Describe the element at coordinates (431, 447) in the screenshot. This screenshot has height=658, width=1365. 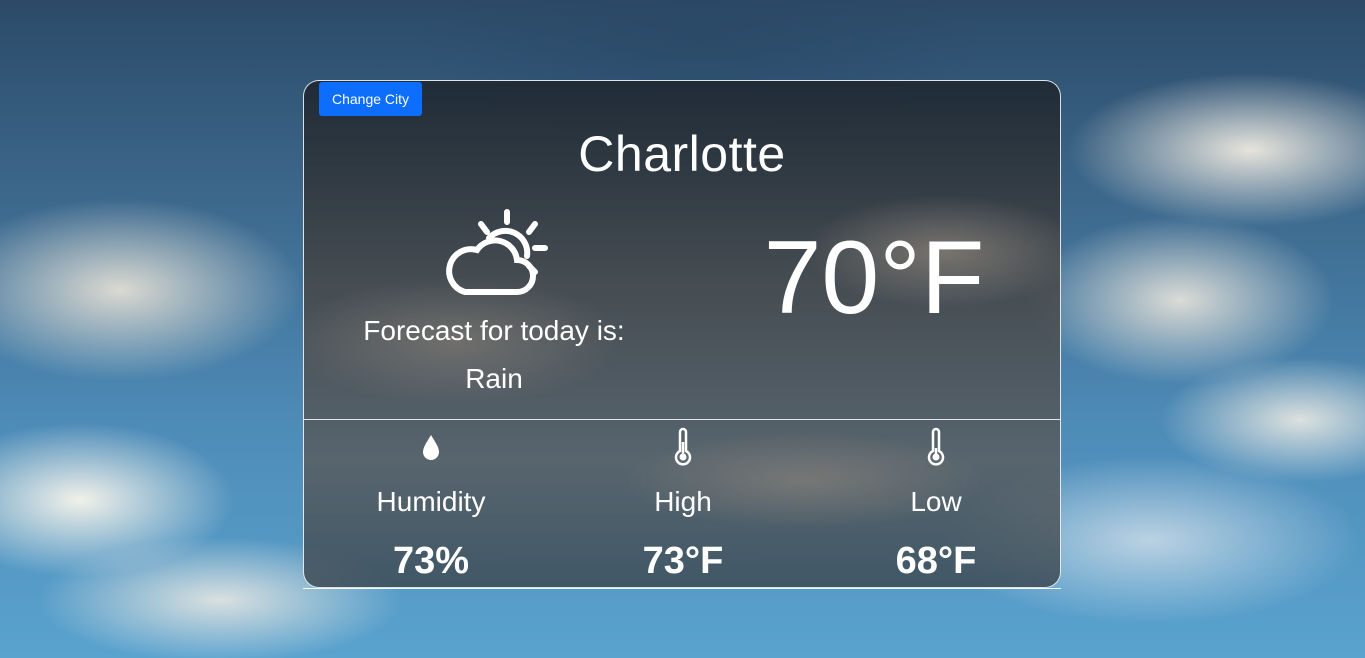
I see `water-drop-icon` at that location.